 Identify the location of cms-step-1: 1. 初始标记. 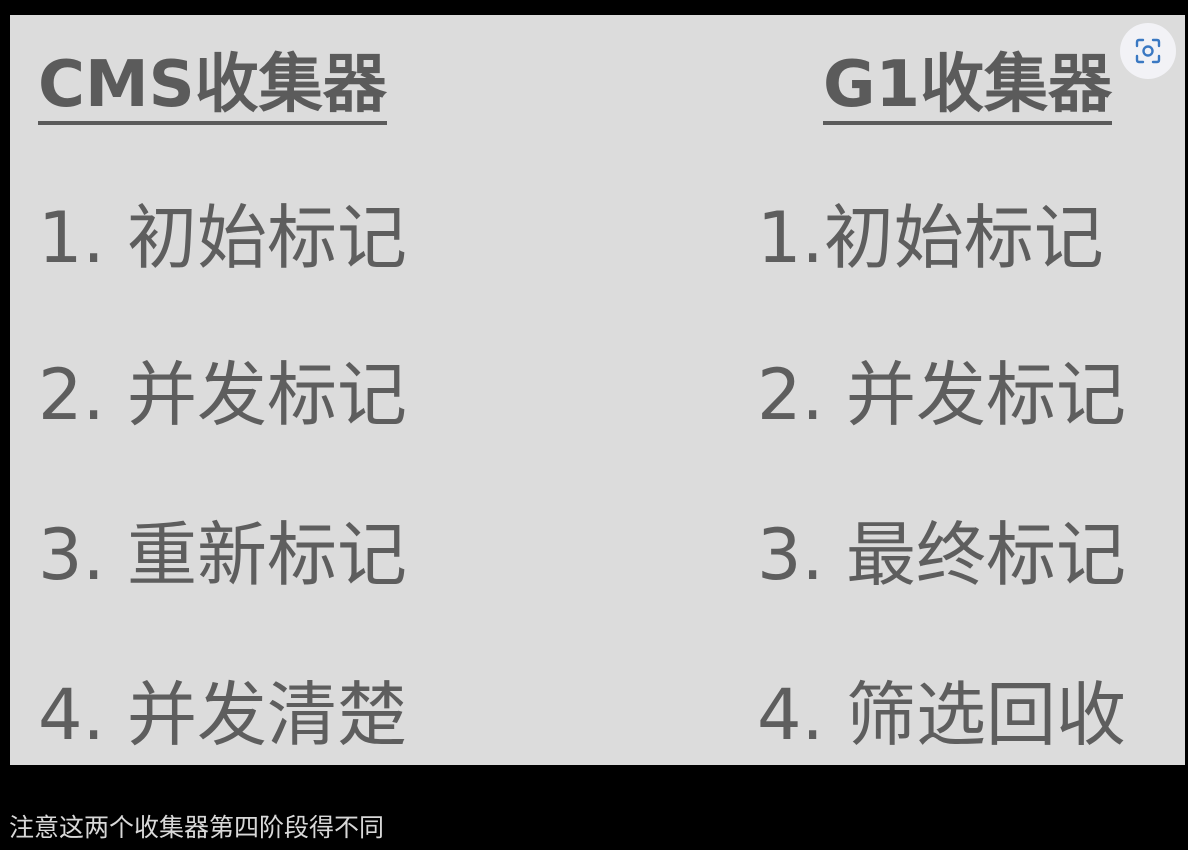
(223, 238).